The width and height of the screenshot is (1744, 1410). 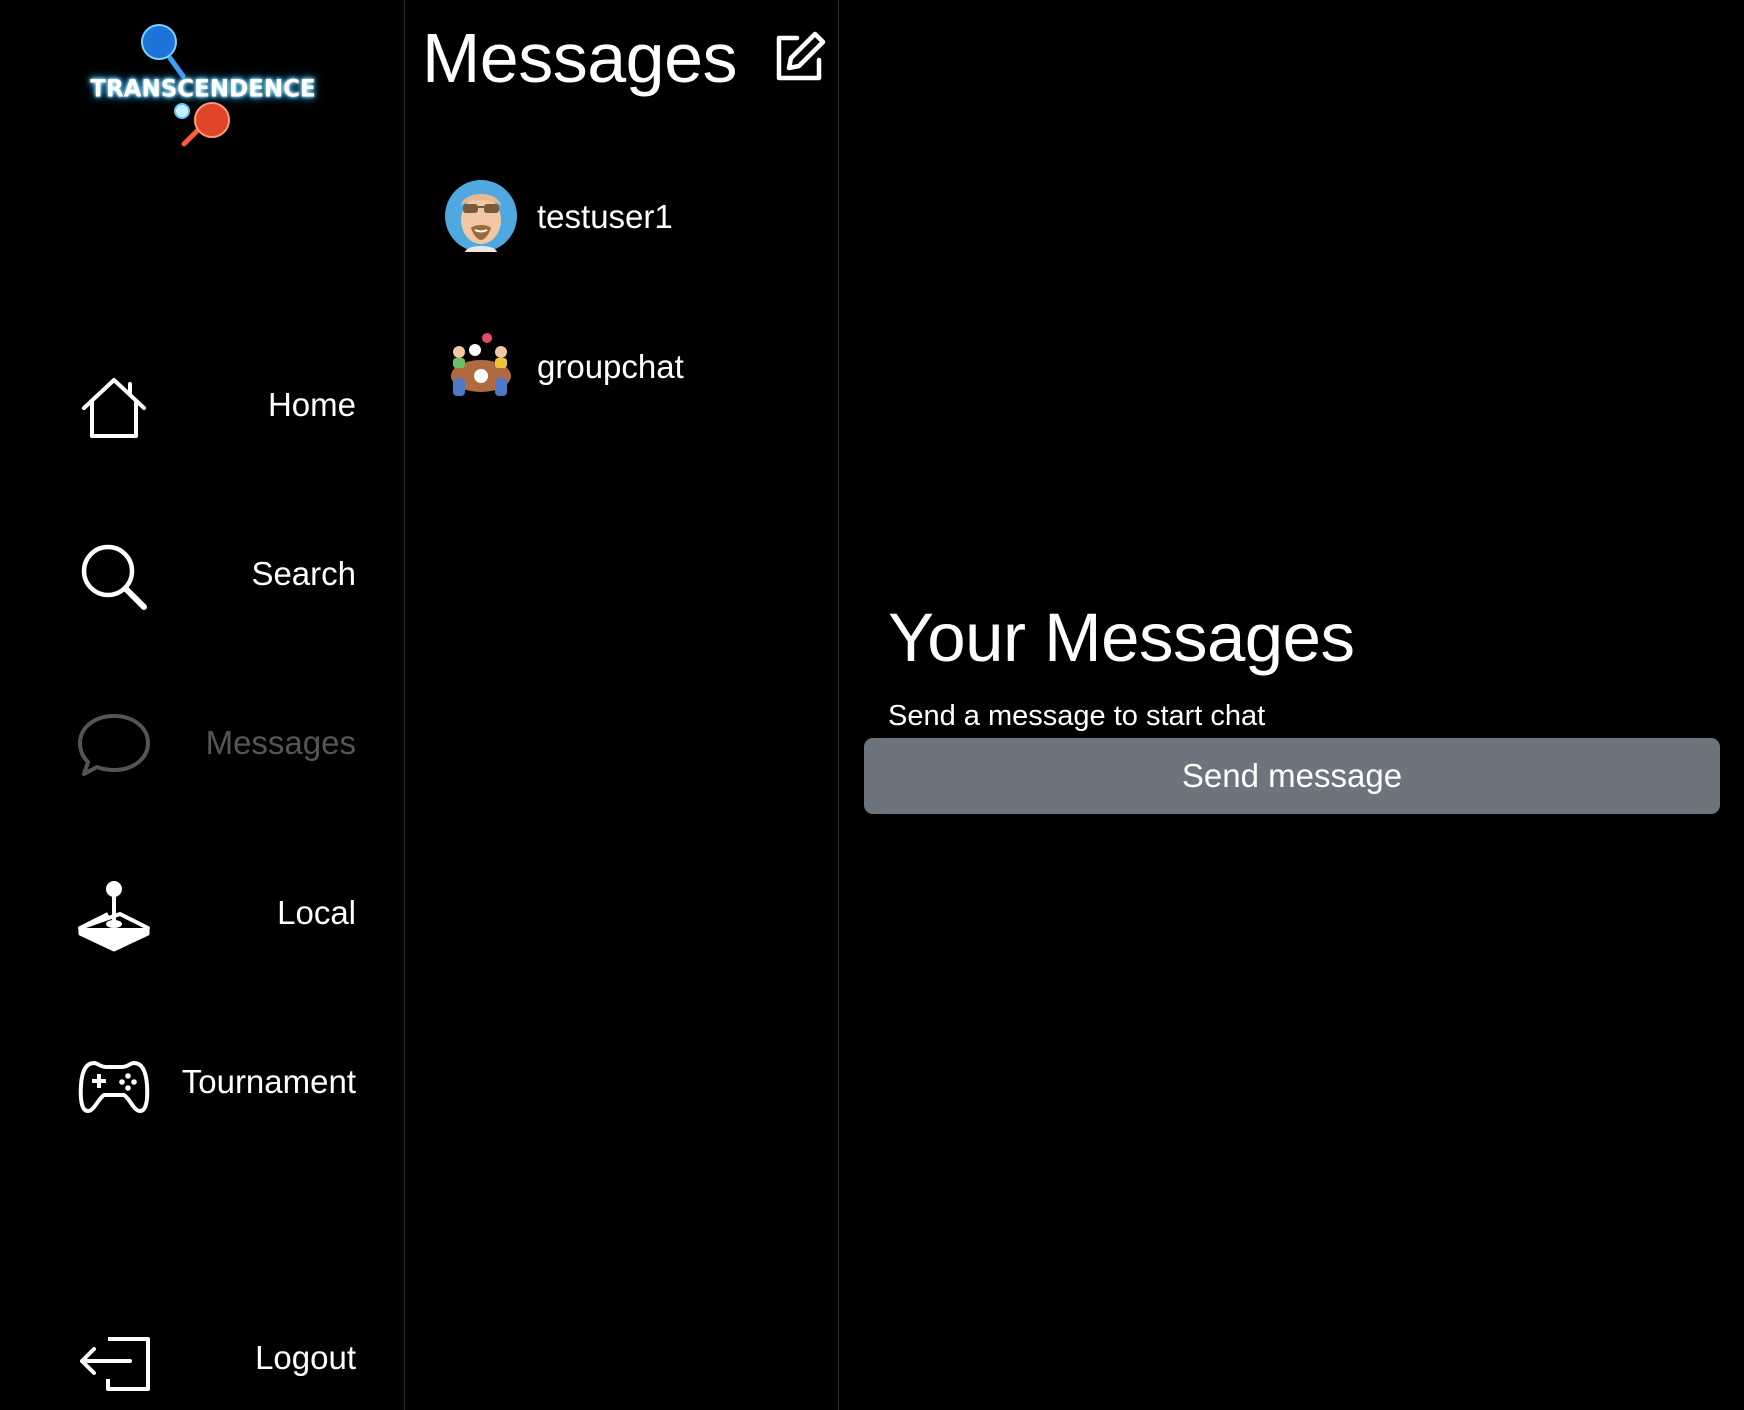 What do you see at coordinates (268, 1081) in the screenshot?
I see `sidebar-item-label: Tournament` at bounding box center [268, 1081].